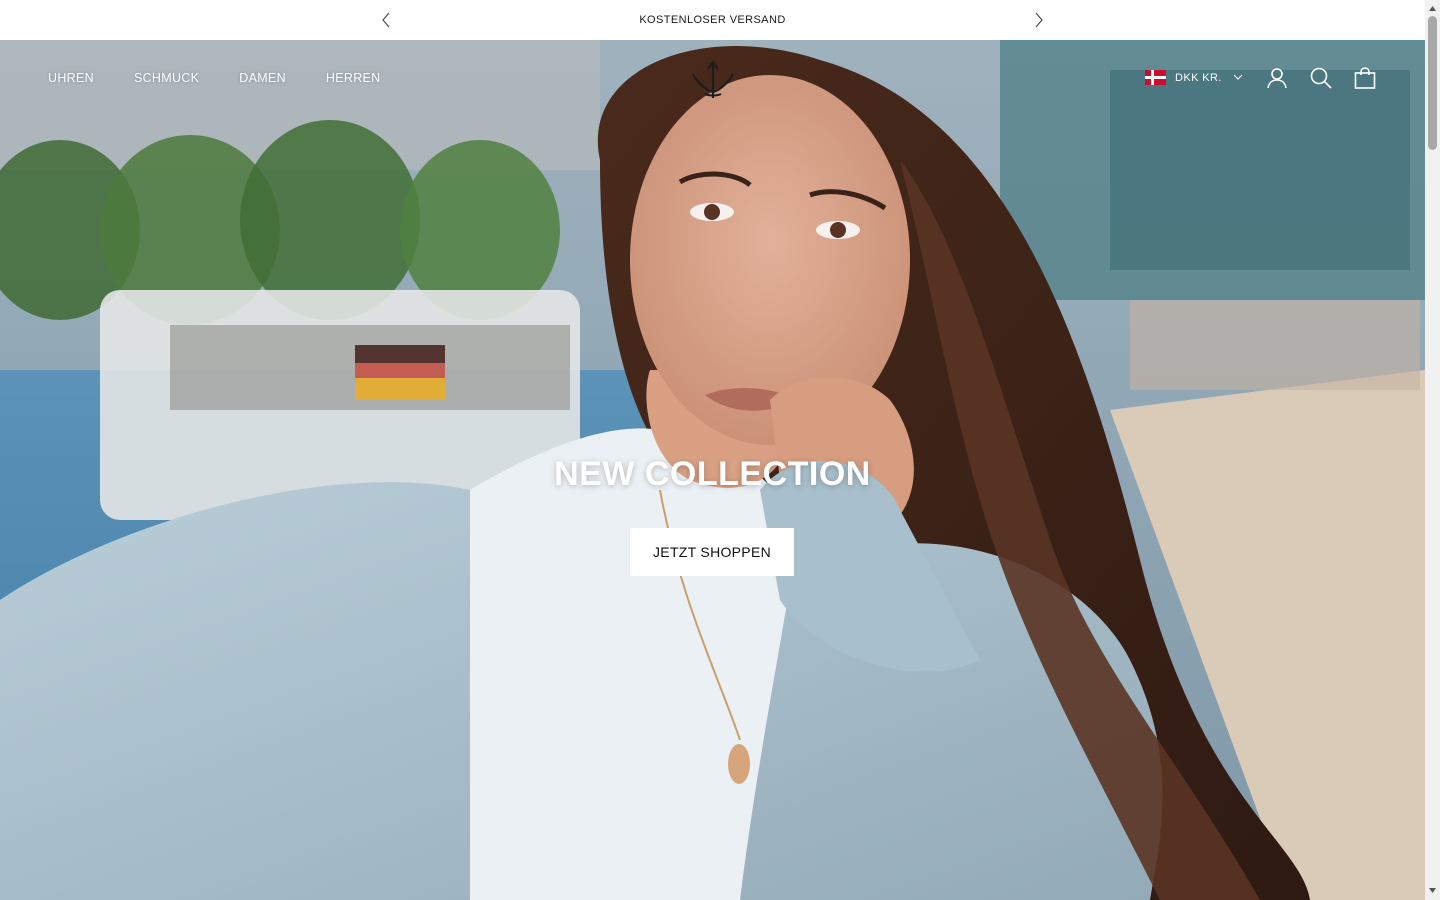 The width and height of the screenshot is (1440, 900). I want to click on currency-selector: DKK KR., so click(1194, 77).